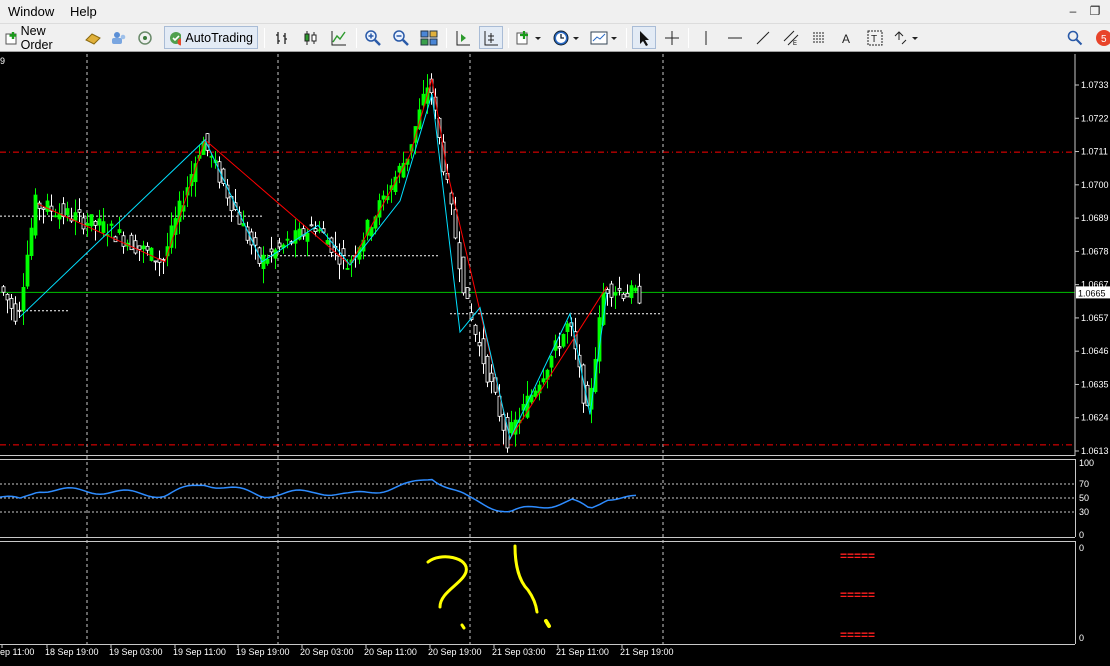 This screenshot has width=1110, height=666. What do you see at coordinates (119, 37) in the screenshot?
I see `data-window-button` at bounding box center [119, 37].